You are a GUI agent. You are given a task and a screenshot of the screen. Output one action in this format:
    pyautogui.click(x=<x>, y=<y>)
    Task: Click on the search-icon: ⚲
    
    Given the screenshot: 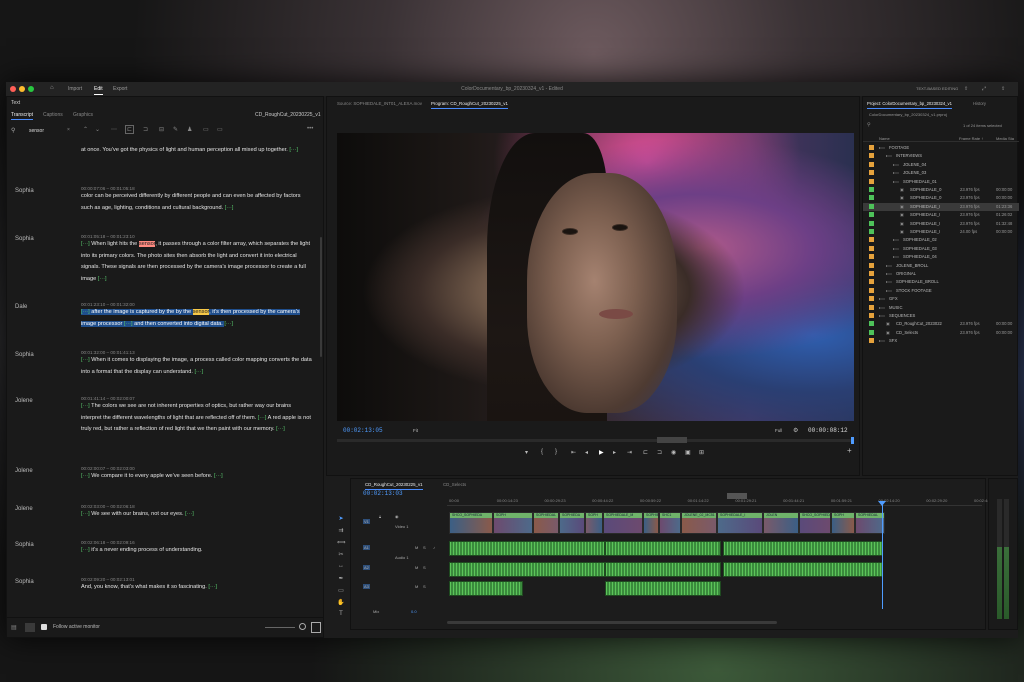 What is the action you would take?
    pyautogui.click(x=869, y=125)
    